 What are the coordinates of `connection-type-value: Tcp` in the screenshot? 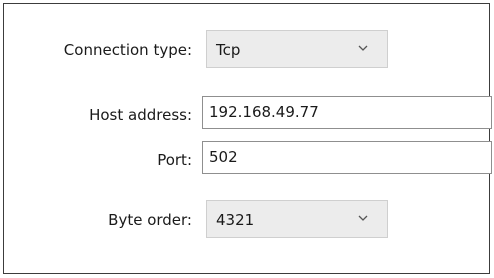 It's located at (228, 50).